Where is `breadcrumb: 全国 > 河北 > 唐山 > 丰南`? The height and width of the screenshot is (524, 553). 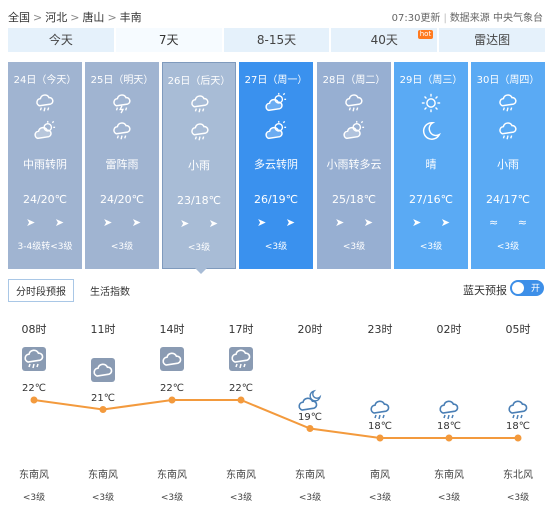 breadcrumb: 全国 > 河北 > 唐山 > 丰南 is located at coordinates (75, 17).